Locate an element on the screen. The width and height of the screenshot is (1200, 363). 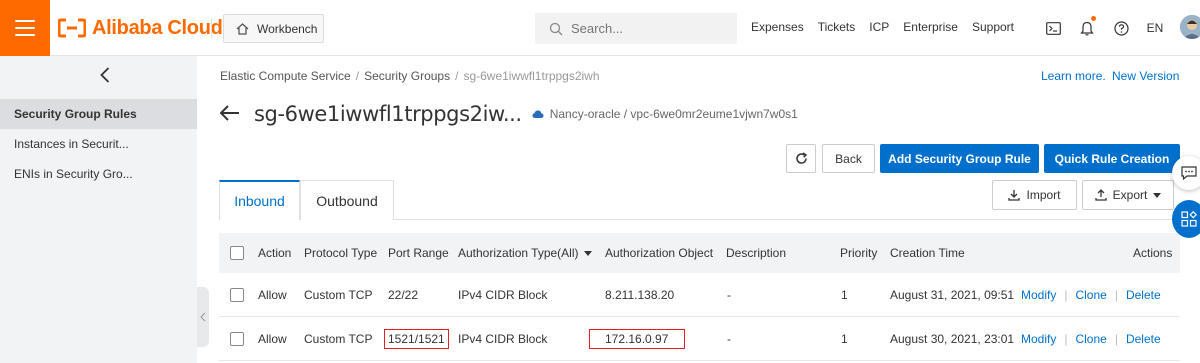
user-avatar is located at coordinates (1190, 27).